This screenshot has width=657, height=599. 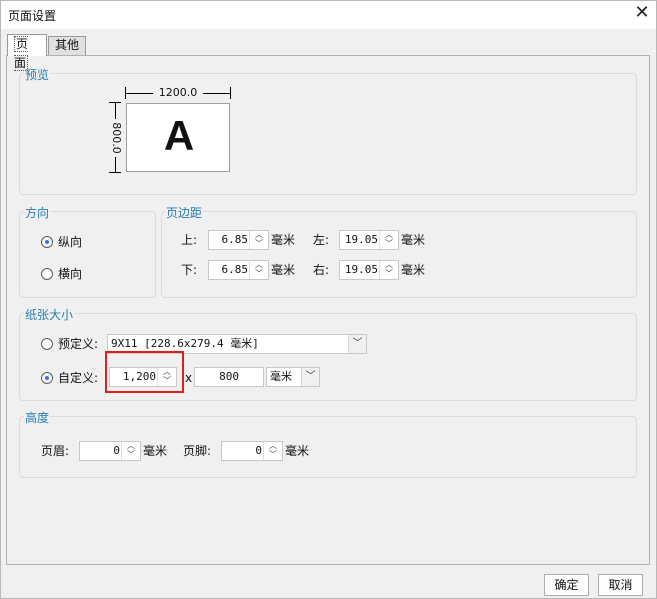 What do you see at coordinates (55, 451) in the screenshot?
I see `header-label: 页眉:` at bounding box center [55, 451].